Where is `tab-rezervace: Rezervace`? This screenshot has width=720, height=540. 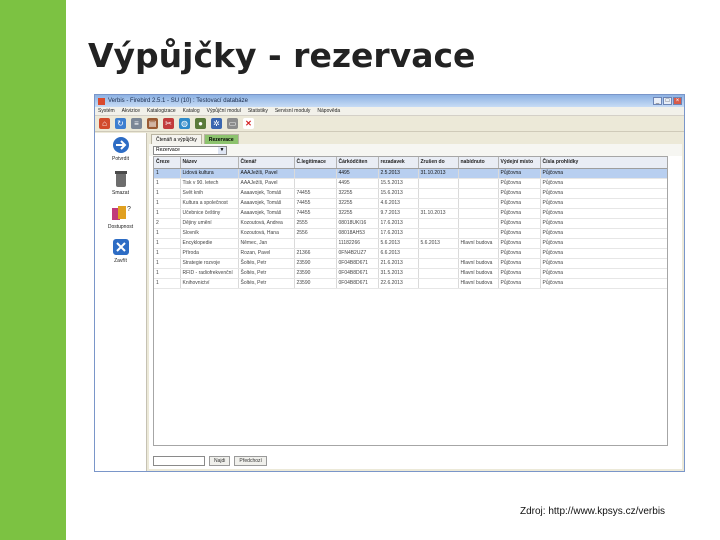 tab-rezervace: Rezervace is located at coordinates (221, 139).